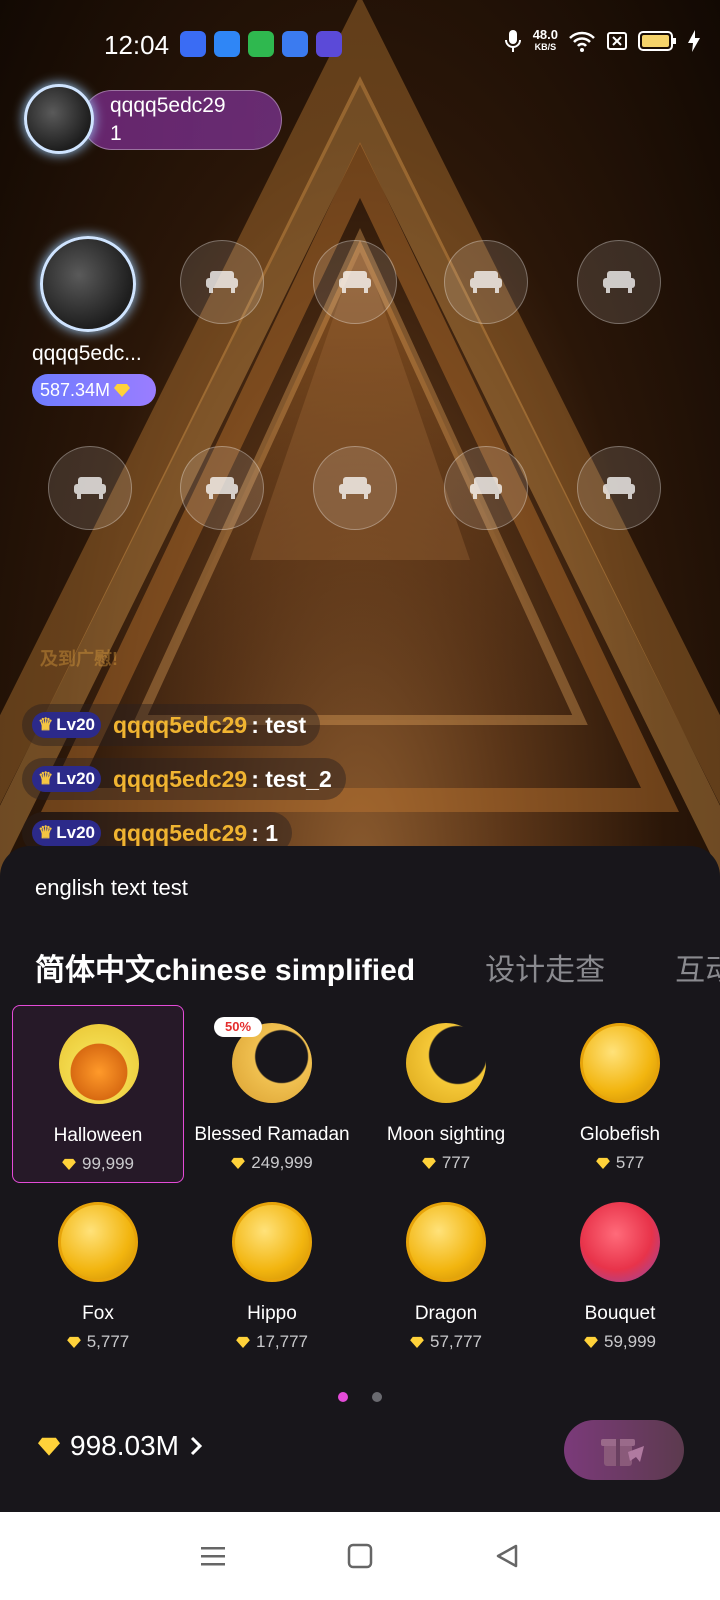 This screenshot has width=720, height=1600. I want to click on system-nav-bar, so click(360, 1556).